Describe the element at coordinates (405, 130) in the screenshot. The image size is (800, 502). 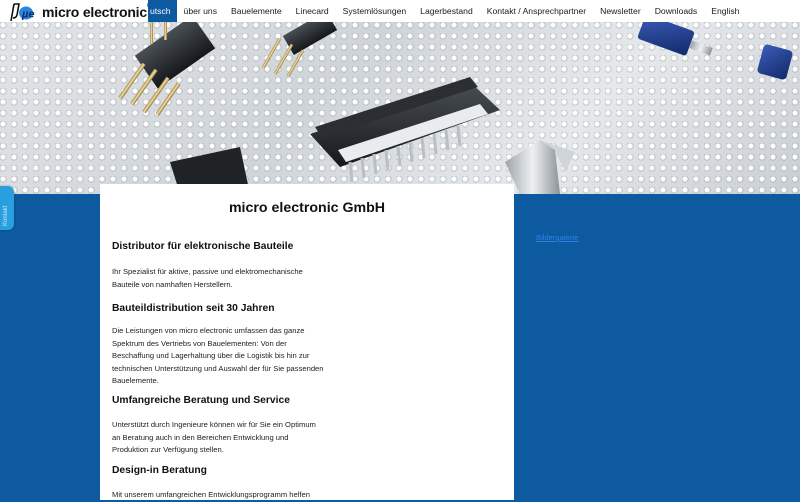
I see `fpc-connector` at that location.